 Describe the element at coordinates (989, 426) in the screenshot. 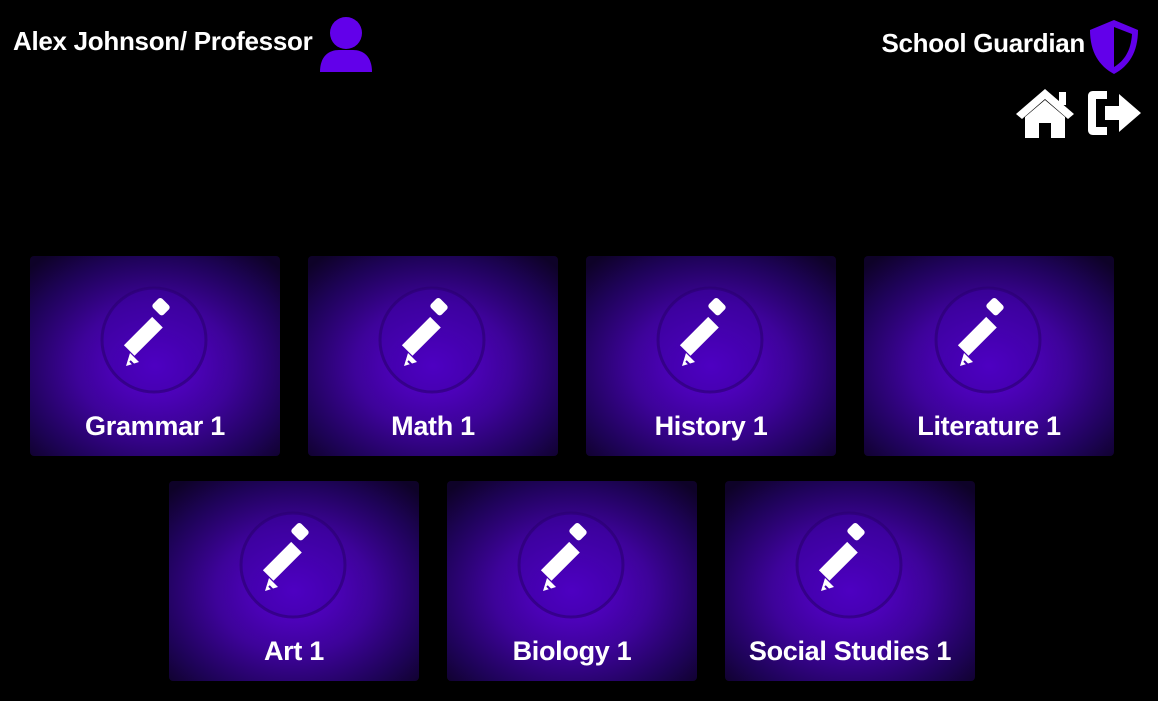

I see `course-label: Literature 1` at that location.